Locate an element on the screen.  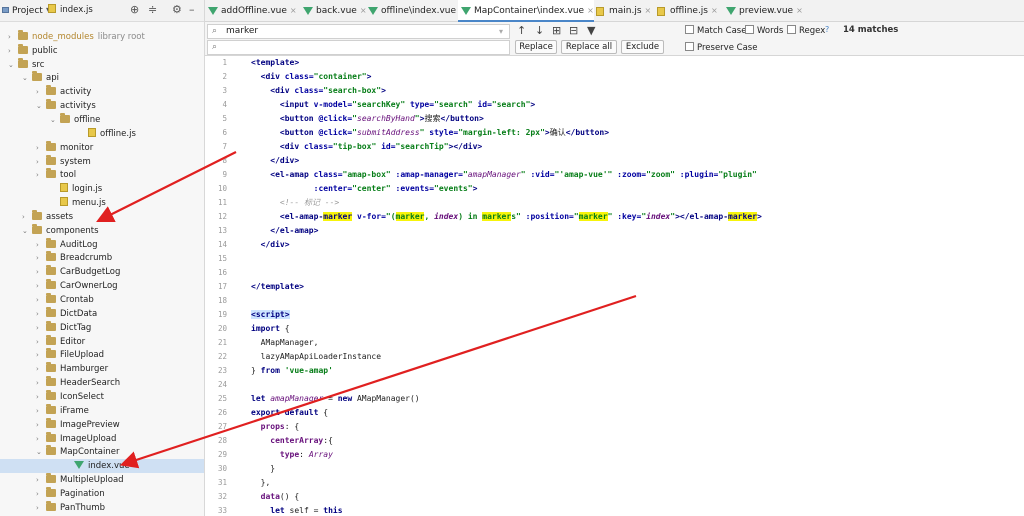
words-checkbox: Words is located at coordinates (764, 31).